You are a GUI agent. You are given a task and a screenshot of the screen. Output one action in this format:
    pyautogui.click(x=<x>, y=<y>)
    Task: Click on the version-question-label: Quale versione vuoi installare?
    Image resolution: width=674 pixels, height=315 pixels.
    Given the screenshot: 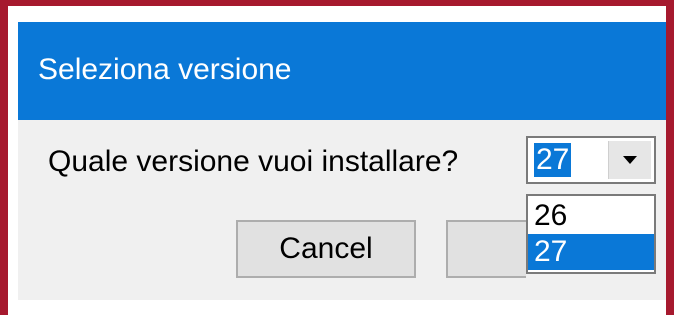 What is the action you would take?
    pyautogui.click(x=253, y=161)
    